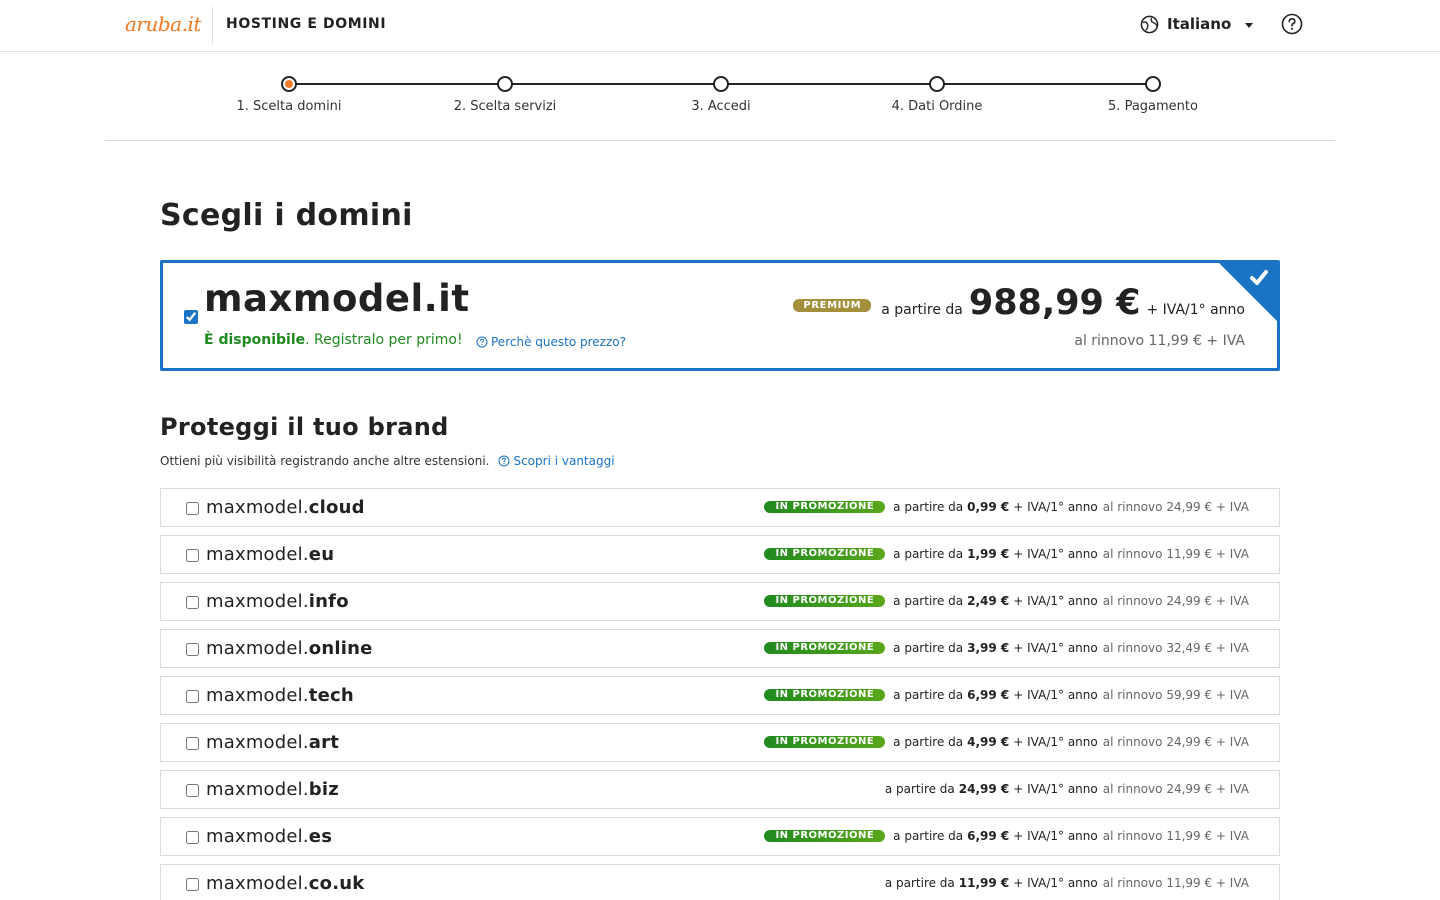 The height and width of the screenshot is (900, 1440). Describe the element at coordinates (1149, 24) in the screenshot. I see `globe-icon` at that location.